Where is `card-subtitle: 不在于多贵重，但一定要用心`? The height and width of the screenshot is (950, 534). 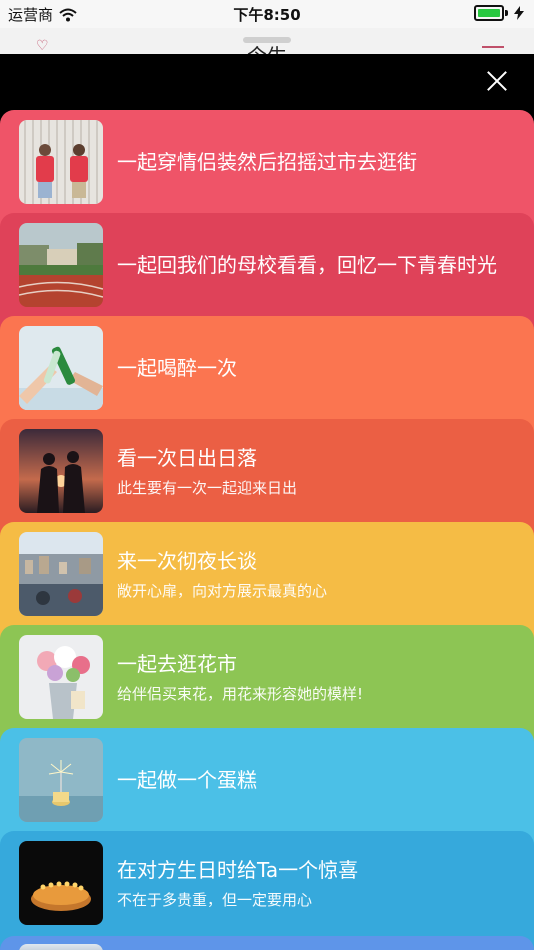
card-subtitle: 不在于多贵重，但一定要用心 is located at coordinates (215, 899).